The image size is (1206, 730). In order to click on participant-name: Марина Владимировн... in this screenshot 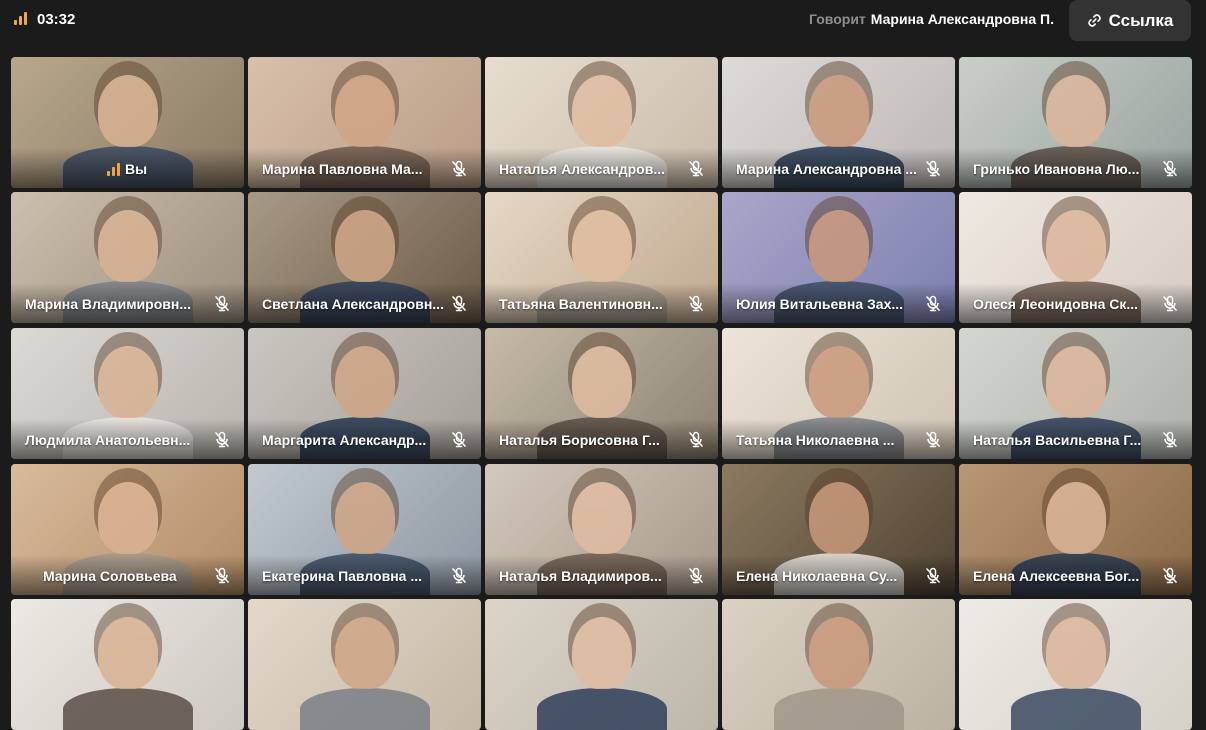, I will do `click(108, 304)`.